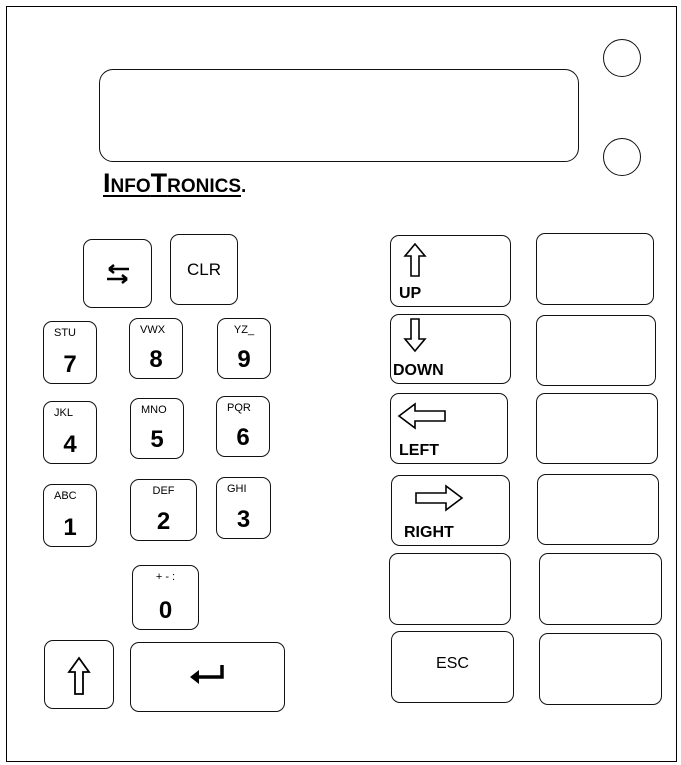 This screenshot has width=681, height=765. What do you see at coordinates (243, 519) in the screenshot?
I see `key-3-digit: 3` at bounding box center [243, 519].